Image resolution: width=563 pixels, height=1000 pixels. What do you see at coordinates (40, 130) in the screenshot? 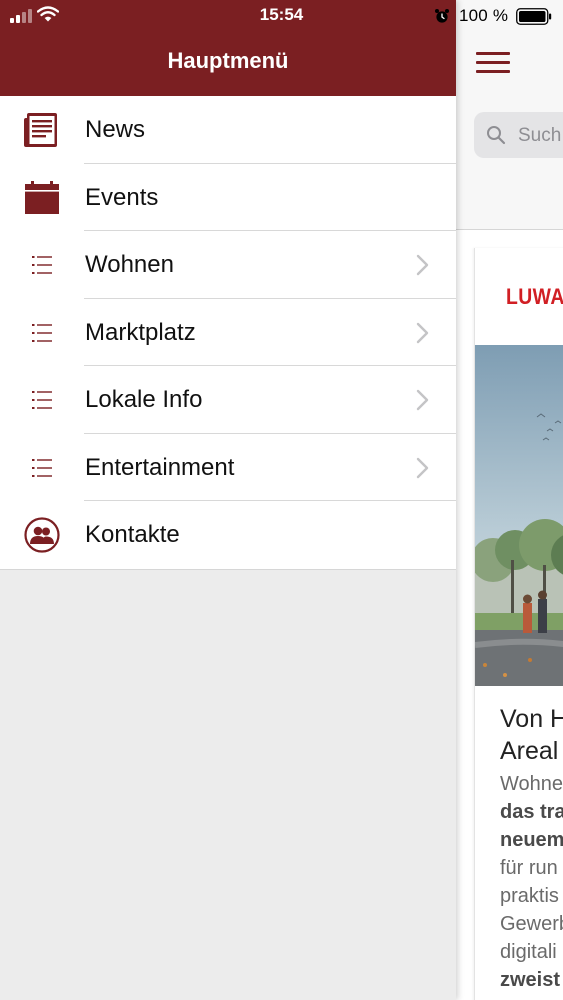
I see `newspaper-icon` at bounding box center [40, 130].